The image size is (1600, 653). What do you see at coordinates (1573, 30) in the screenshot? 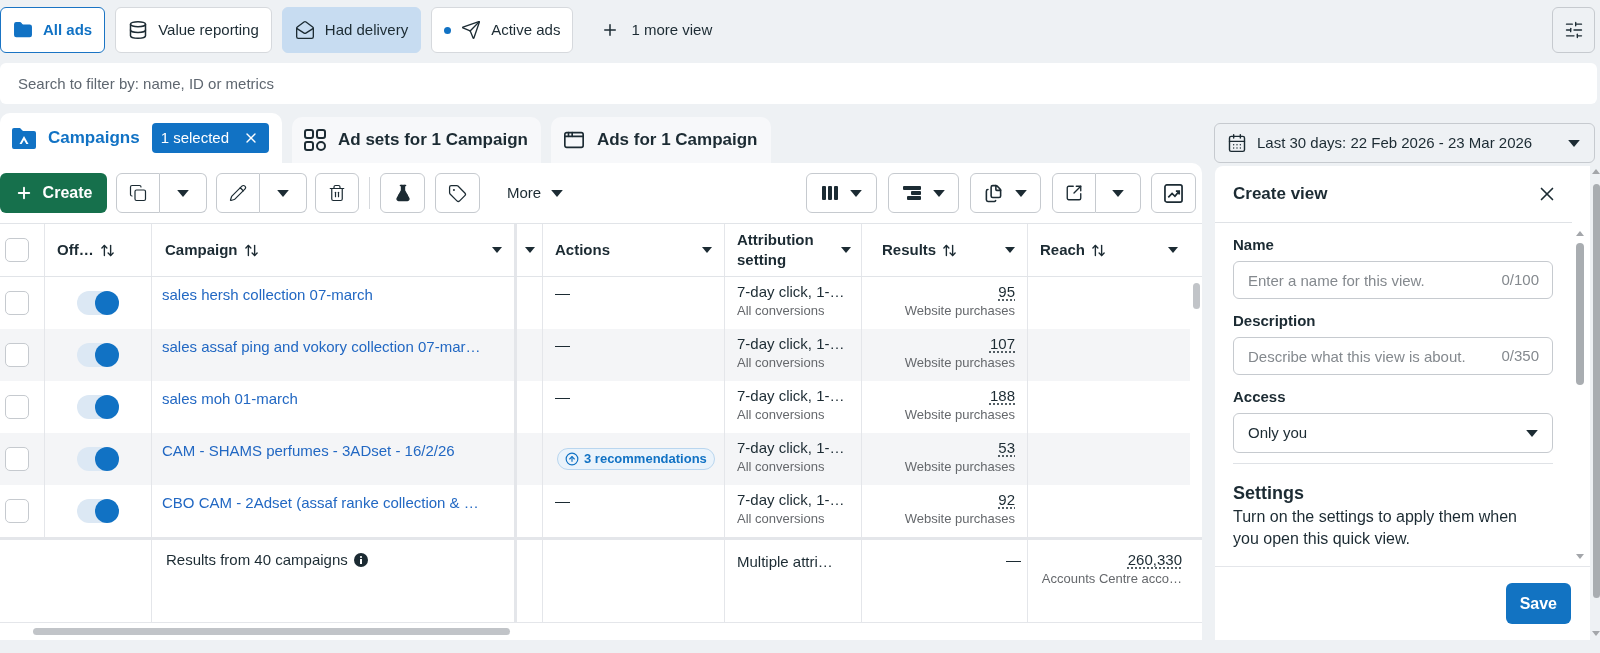
I see `filter-settings-button` at bounding box center [1573, 30].